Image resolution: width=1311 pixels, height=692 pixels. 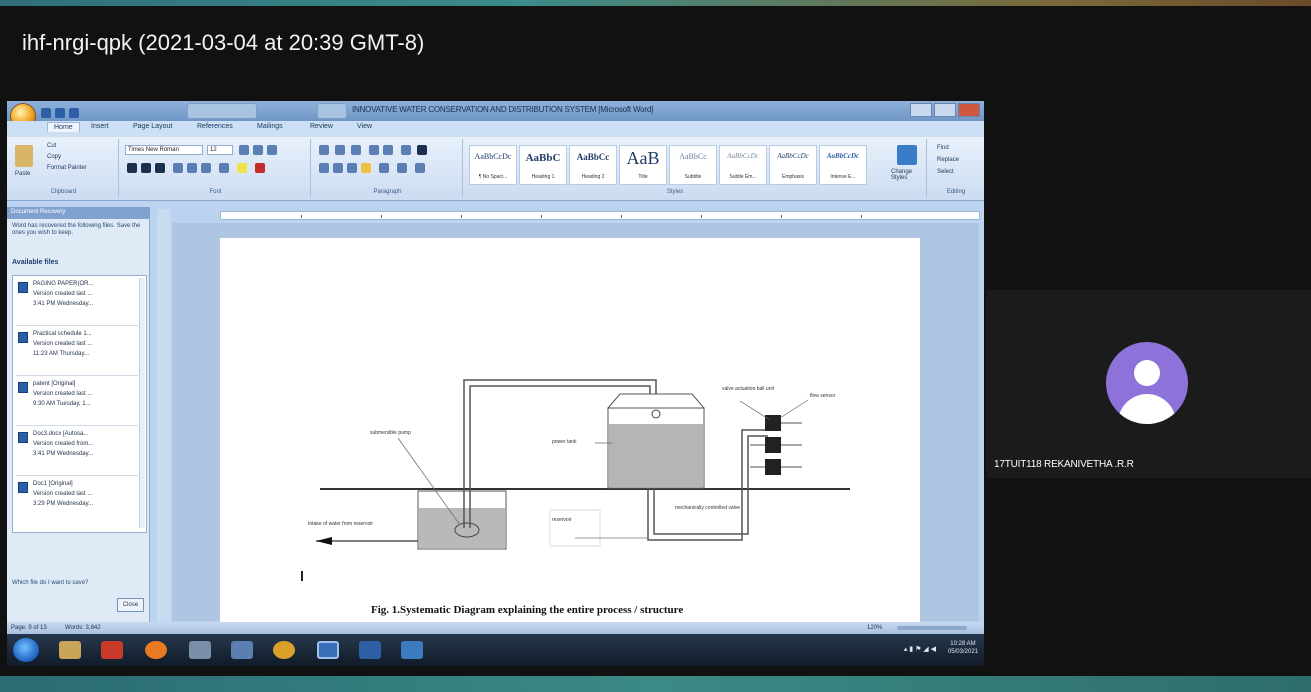 What do you see at coordinates (366, 168) in the screenshot?
I see `justify-icon` at bounding box center [366, 168].